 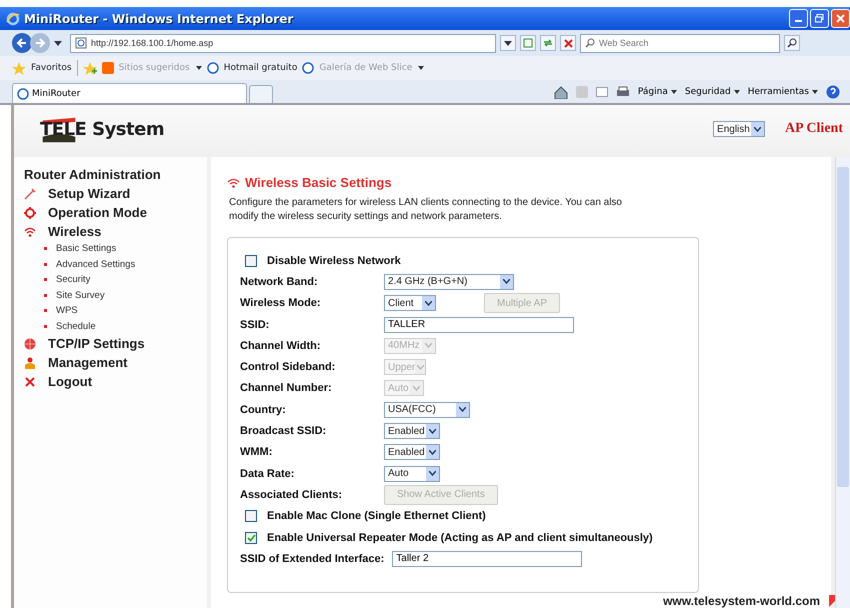 What do you see at coordinates (19, 68) in the screenshot?
I see `star-icon` at bounding box center [19, 68].